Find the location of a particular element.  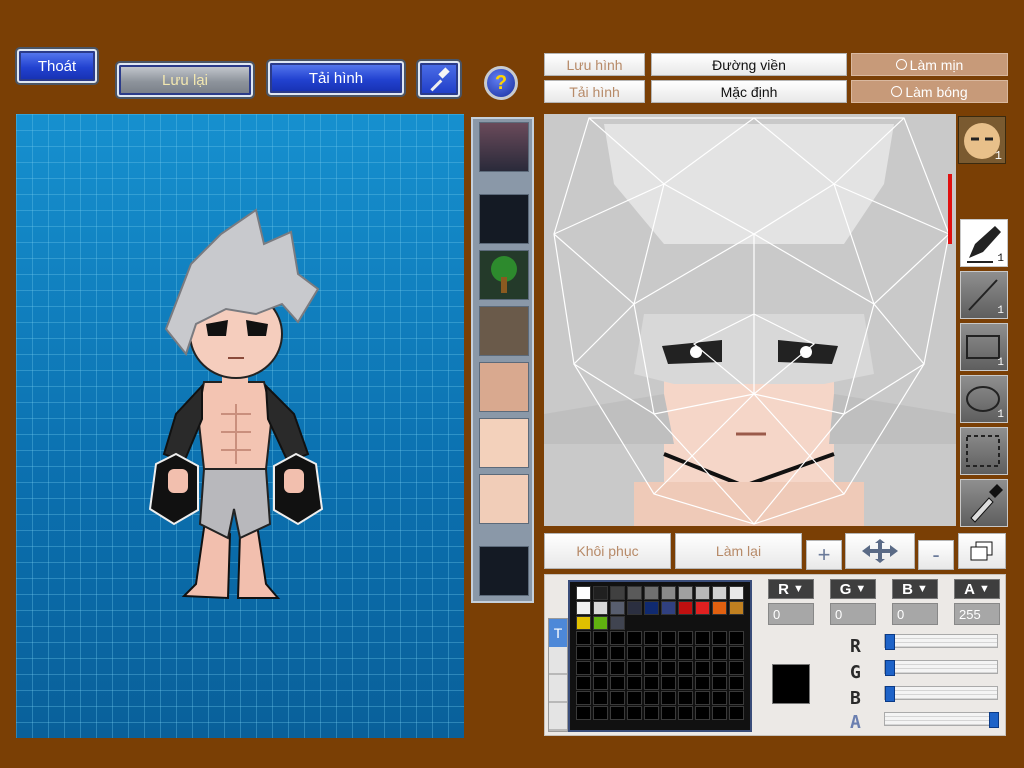

alpha-channel-dropdown: A ▼ is located at coordinates (977, 589).